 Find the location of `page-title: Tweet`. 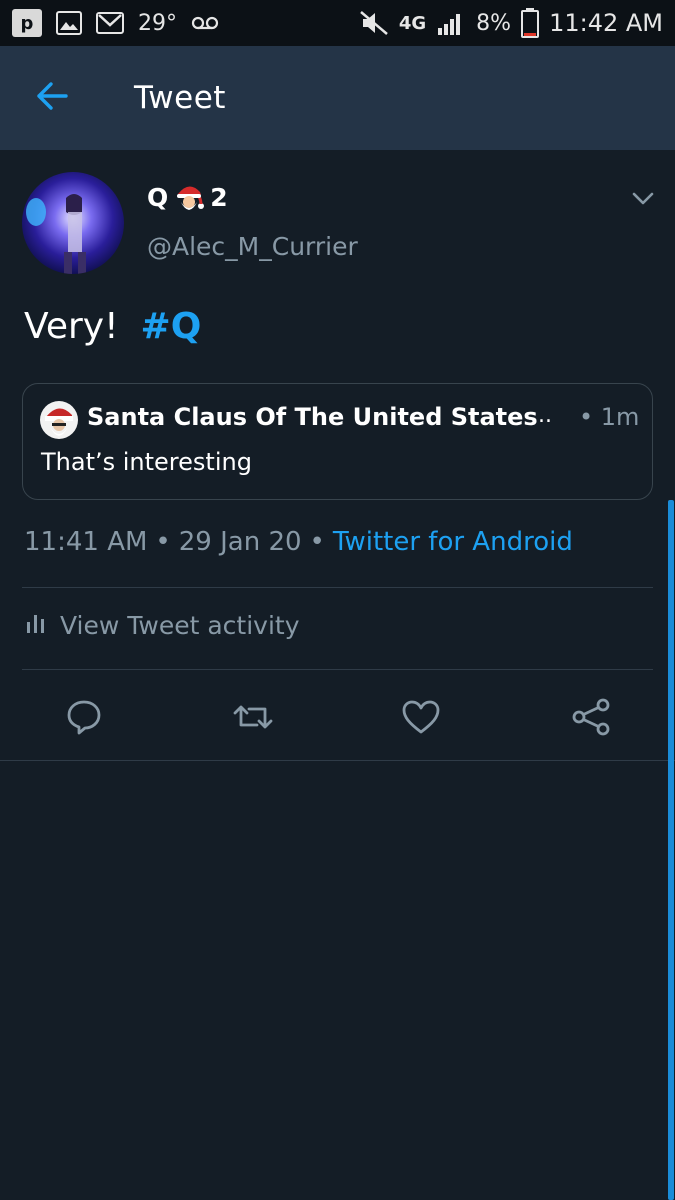

page-title: Tweet is located at coordinates (180, 98).